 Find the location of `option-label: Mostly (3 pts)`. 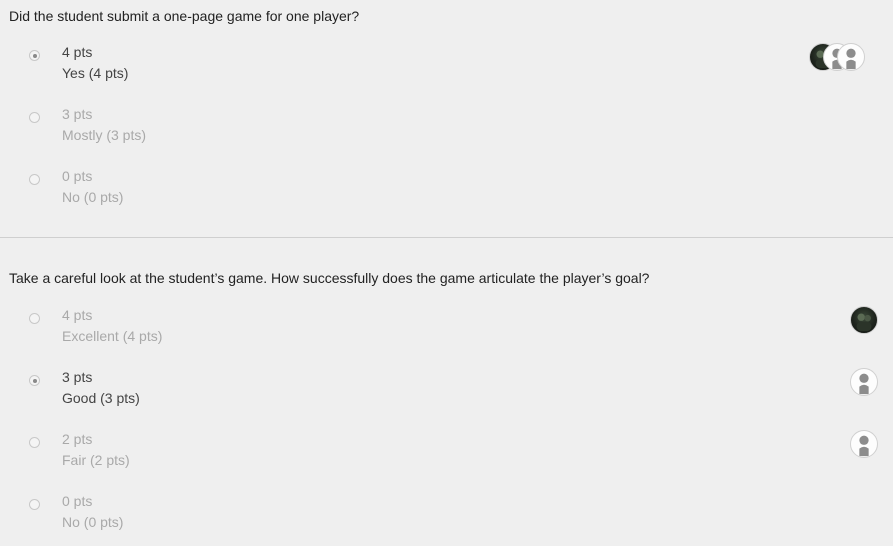

option-label: Mostly (3 pts) is located at coordinates (104, 135).